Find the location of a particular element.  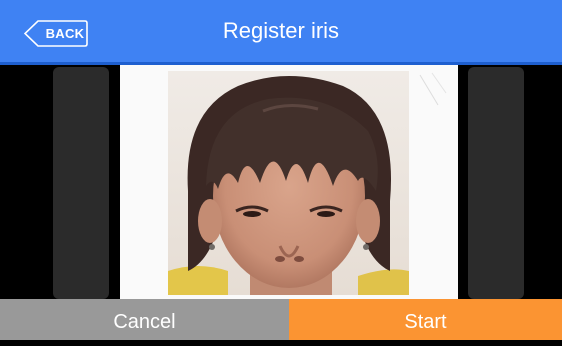

right-iris-panel is located at coordinates (496, 183).